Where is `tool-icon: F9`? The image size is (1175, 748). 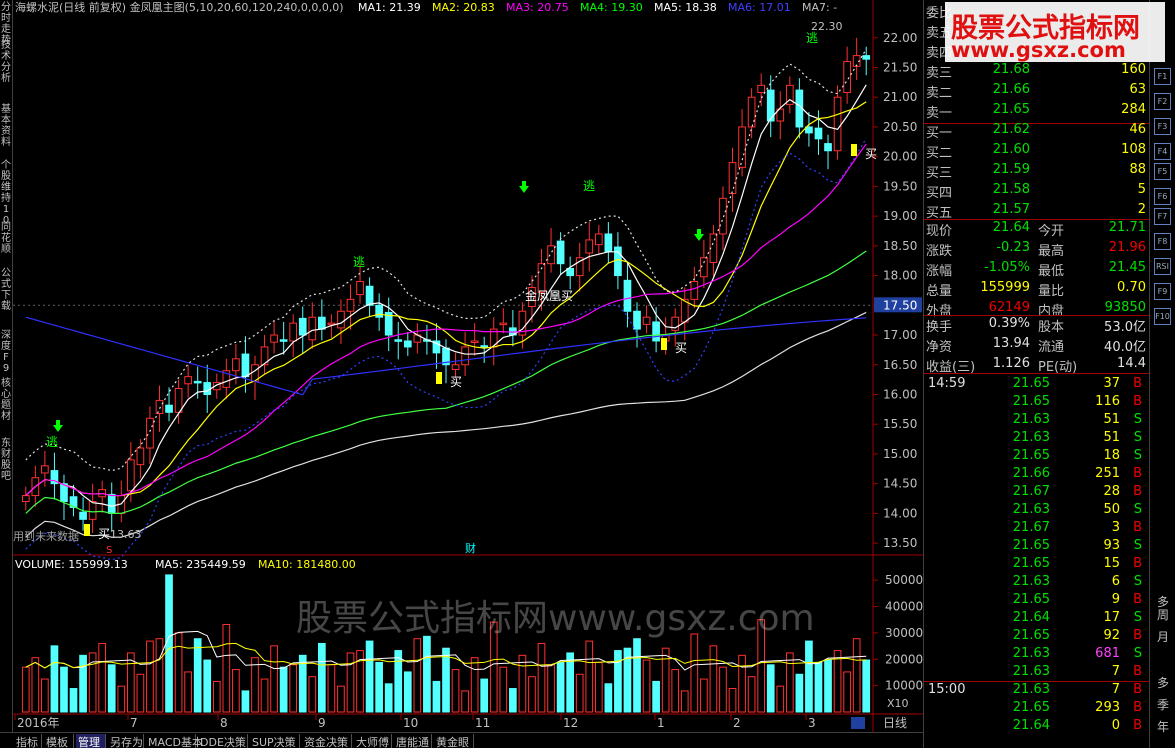
tool-icon: F9 is located at coordinates (1162, 291).